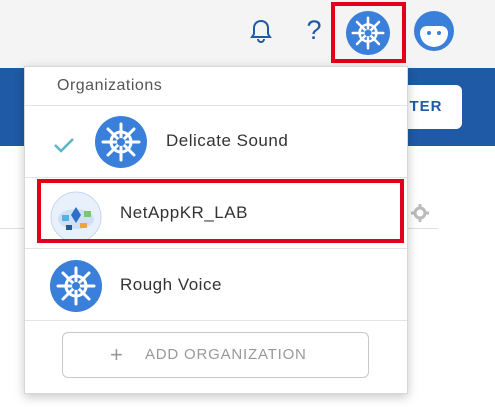 Image resolution: width=495 pixels, height=407 pixels. What do you see at coordinates (368, 32) in the screenshot?
I see `organization-switcher-highlight` at bounding box center [368, 32].